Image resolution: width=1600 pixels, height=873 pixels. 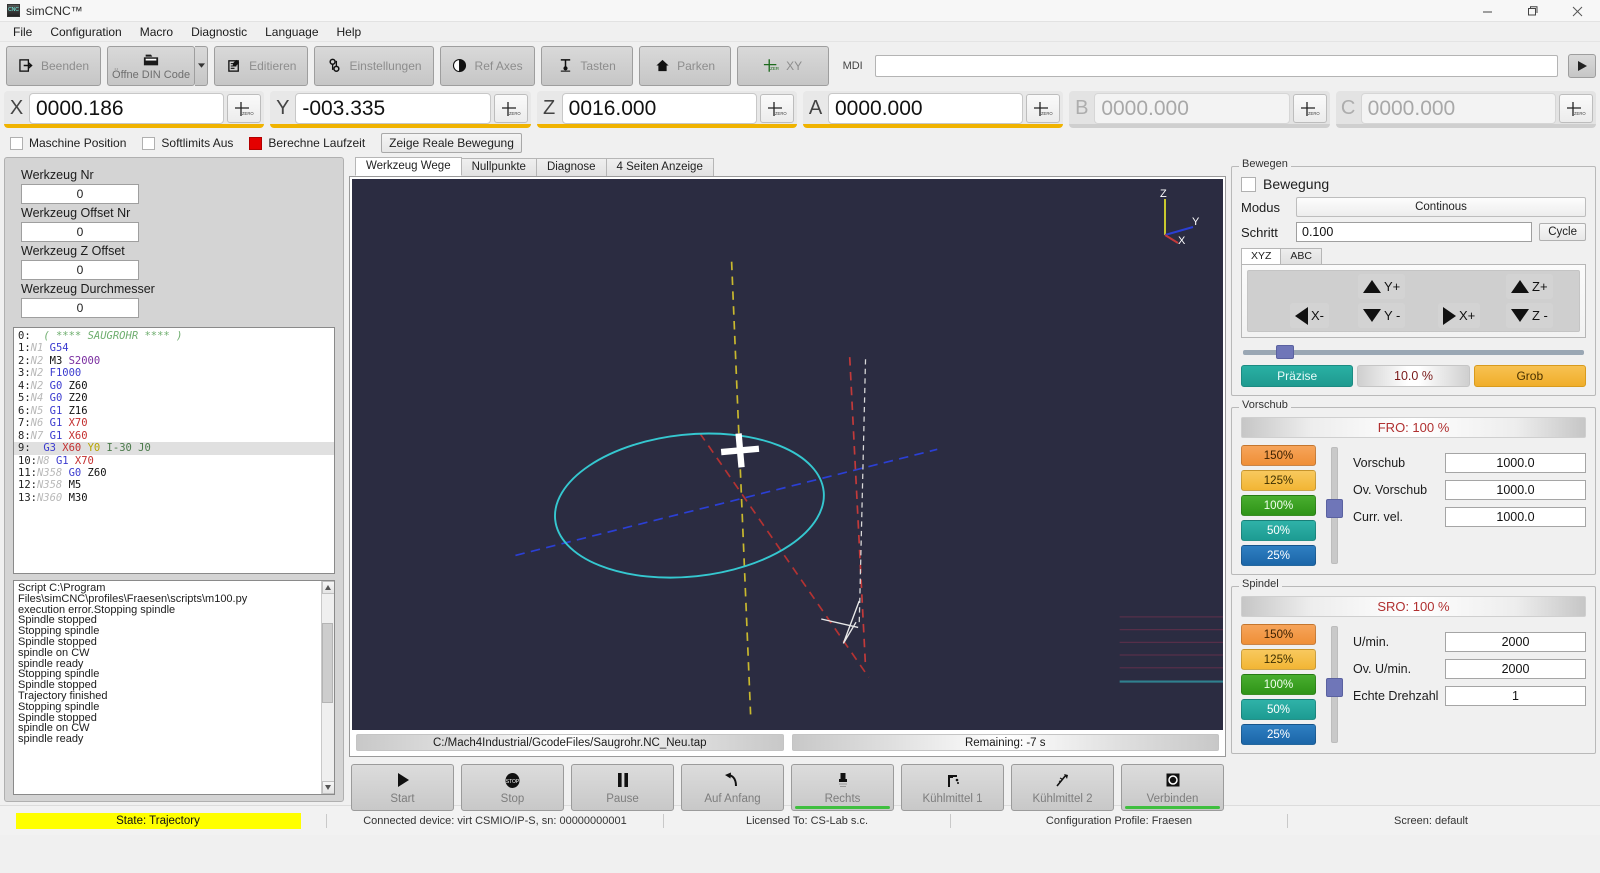 What do you see at coordinates (952, 788) in the screenshot?
I see `coolant-1-button: Kühlmittel 1` at bounding box center [952, 788].